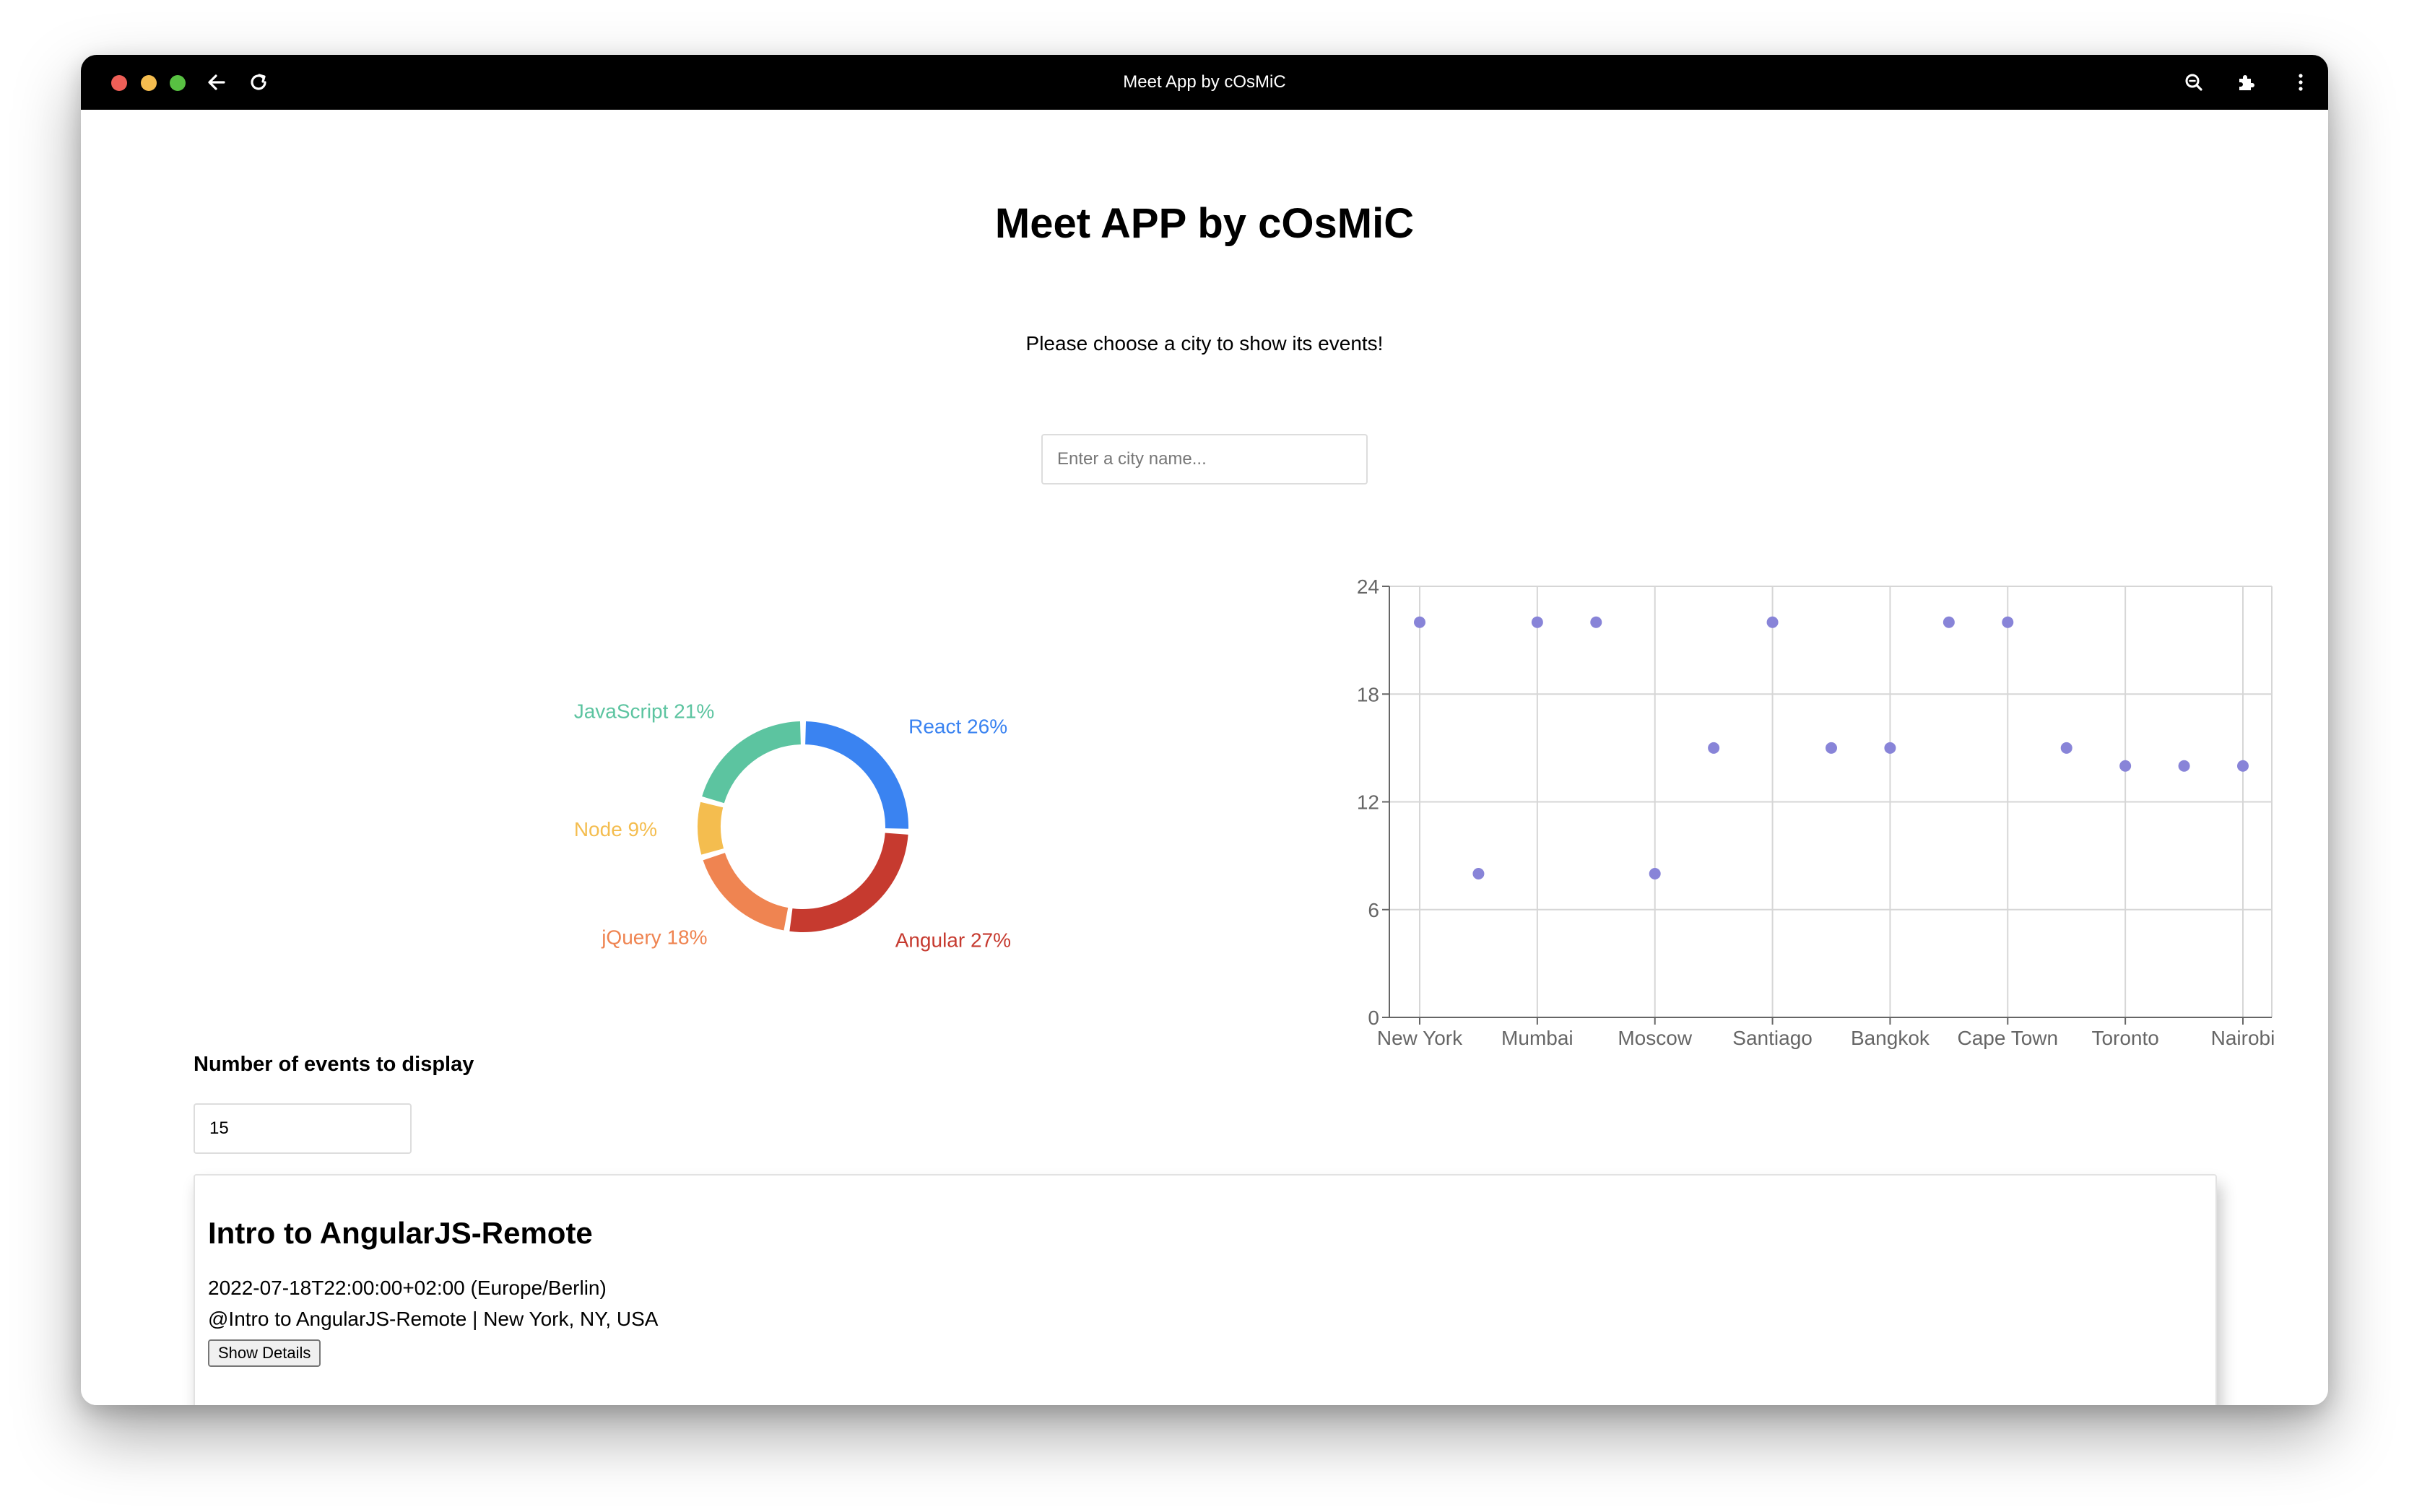 This screenshot has height=1512, width=2409. Describe the element at coordinates (1420, 1038) in the screenshot. I see `x-tick-label: New York` at that location.